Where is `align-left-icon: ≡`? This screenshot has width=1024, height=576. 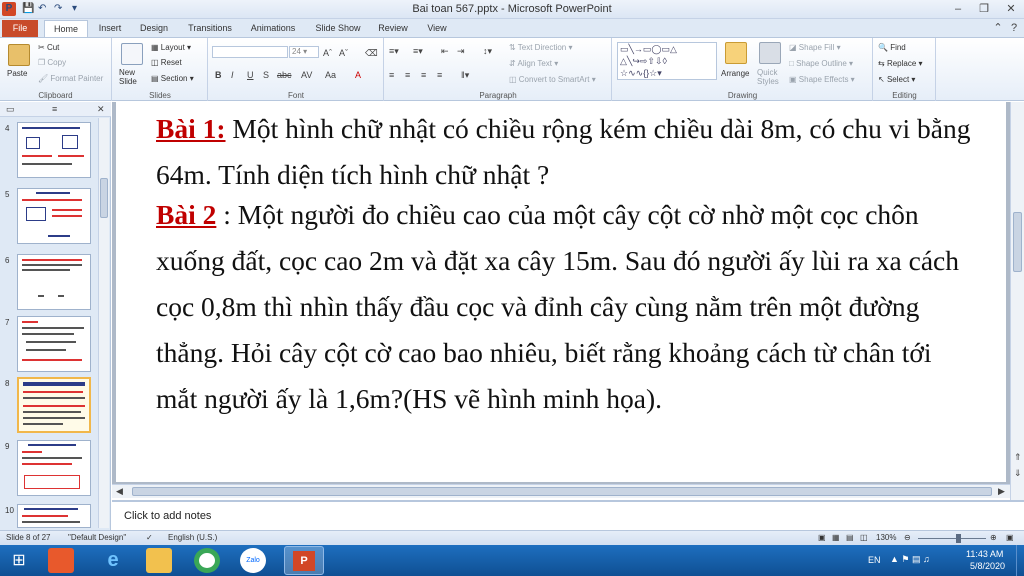 align-left-icon: ≡ is located at coordinates (391, 75).